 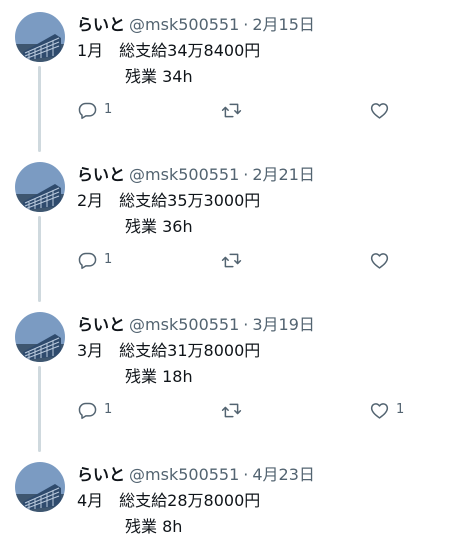 What do you see at coordinates (283, 474) in the screenshot?
I see `tweet-date: 4月23日` at bounding box center [283, 474].